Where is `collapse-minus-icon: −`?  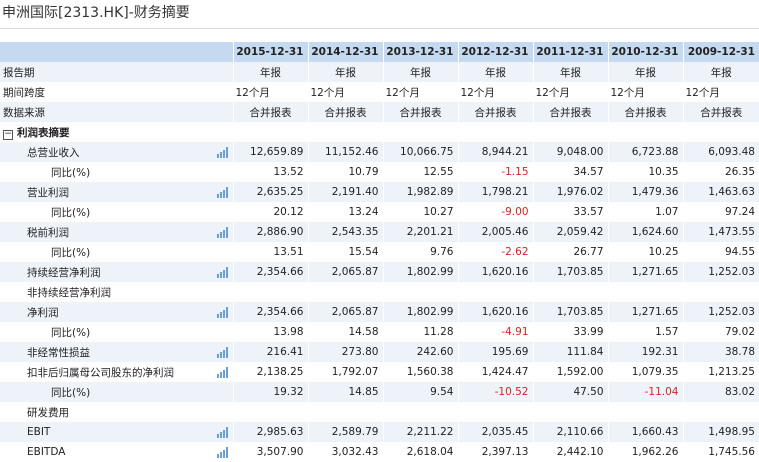
collapse-minus-icon: − is located at coordinates (8, 134).